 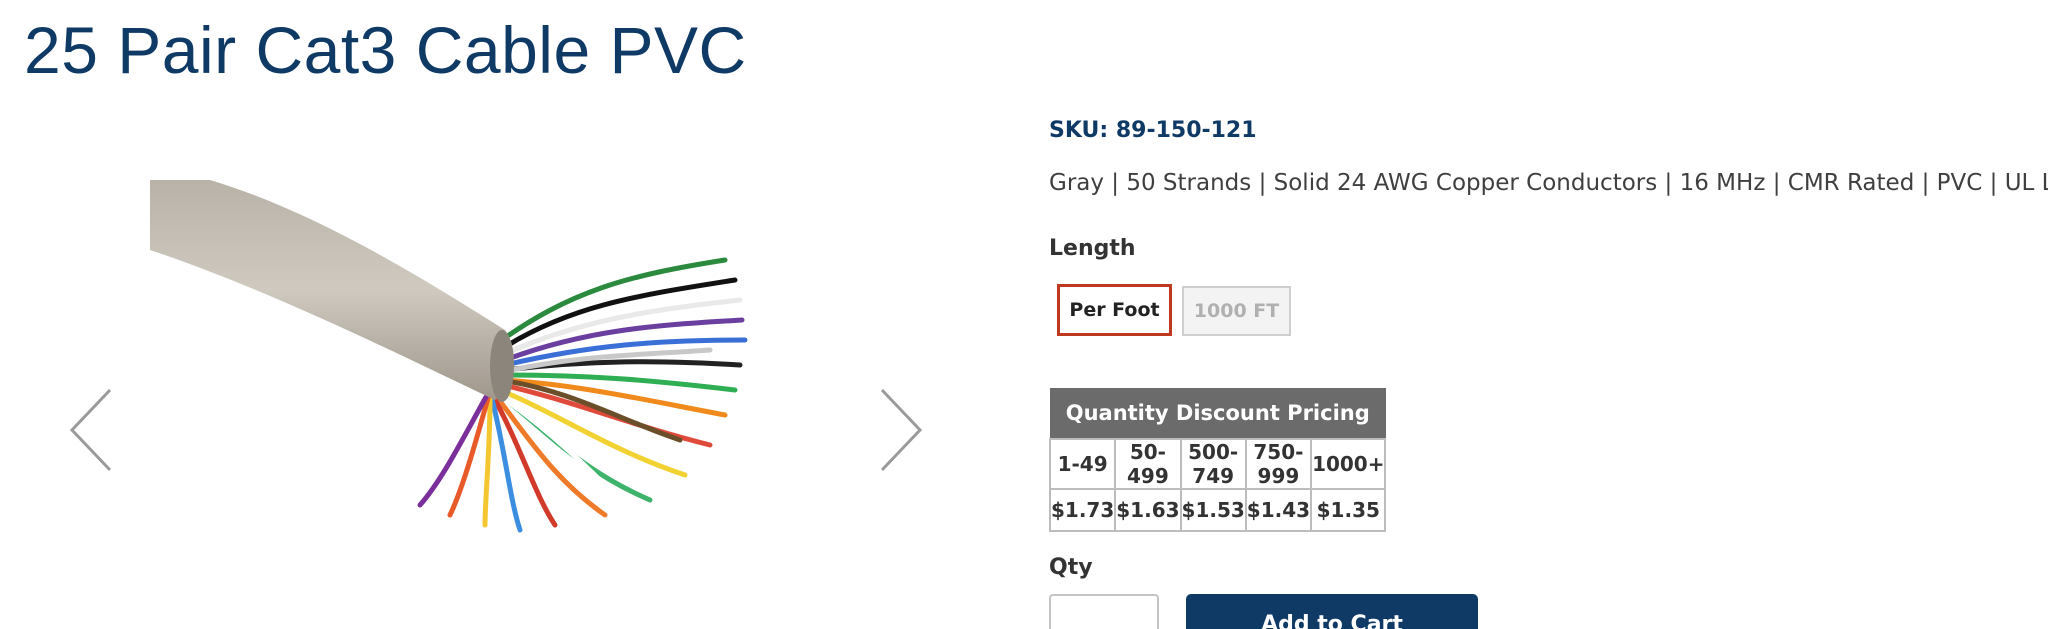 I want to click on chevron-left-icon, so click(x=94, y=430).